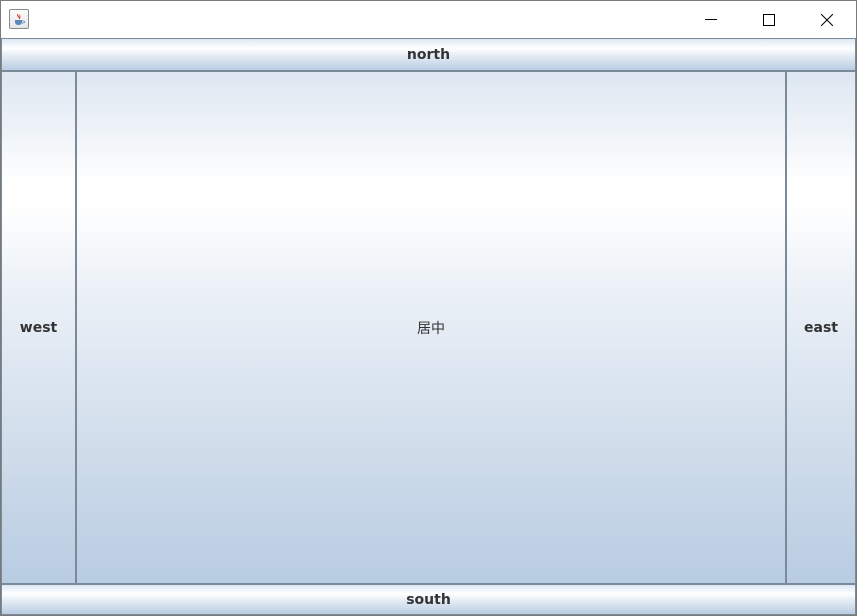 The height and width of the screenshot is (616, 857). I want to click on maximize-icon, so click(769, 20).